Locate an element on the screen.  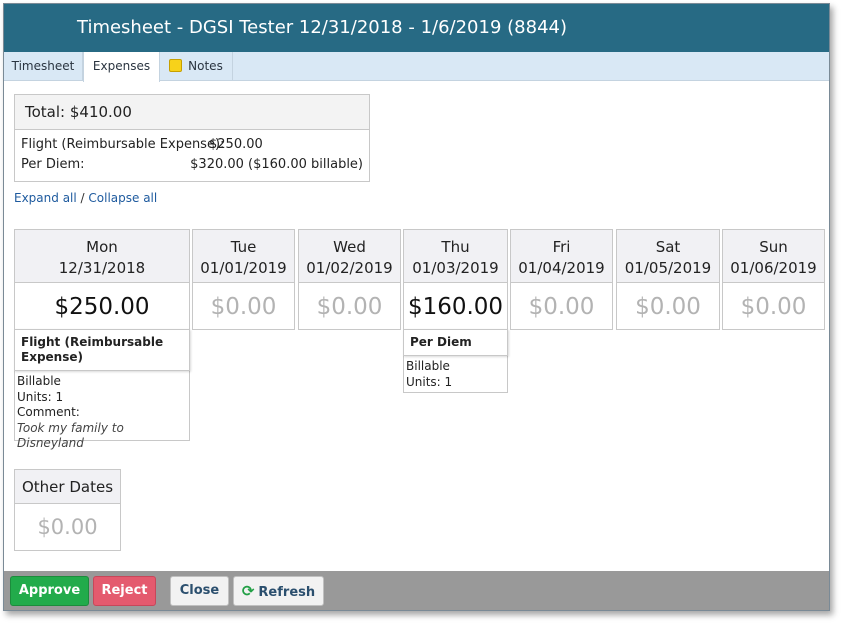
day-name: Wed is located at coordinates (349, 247).